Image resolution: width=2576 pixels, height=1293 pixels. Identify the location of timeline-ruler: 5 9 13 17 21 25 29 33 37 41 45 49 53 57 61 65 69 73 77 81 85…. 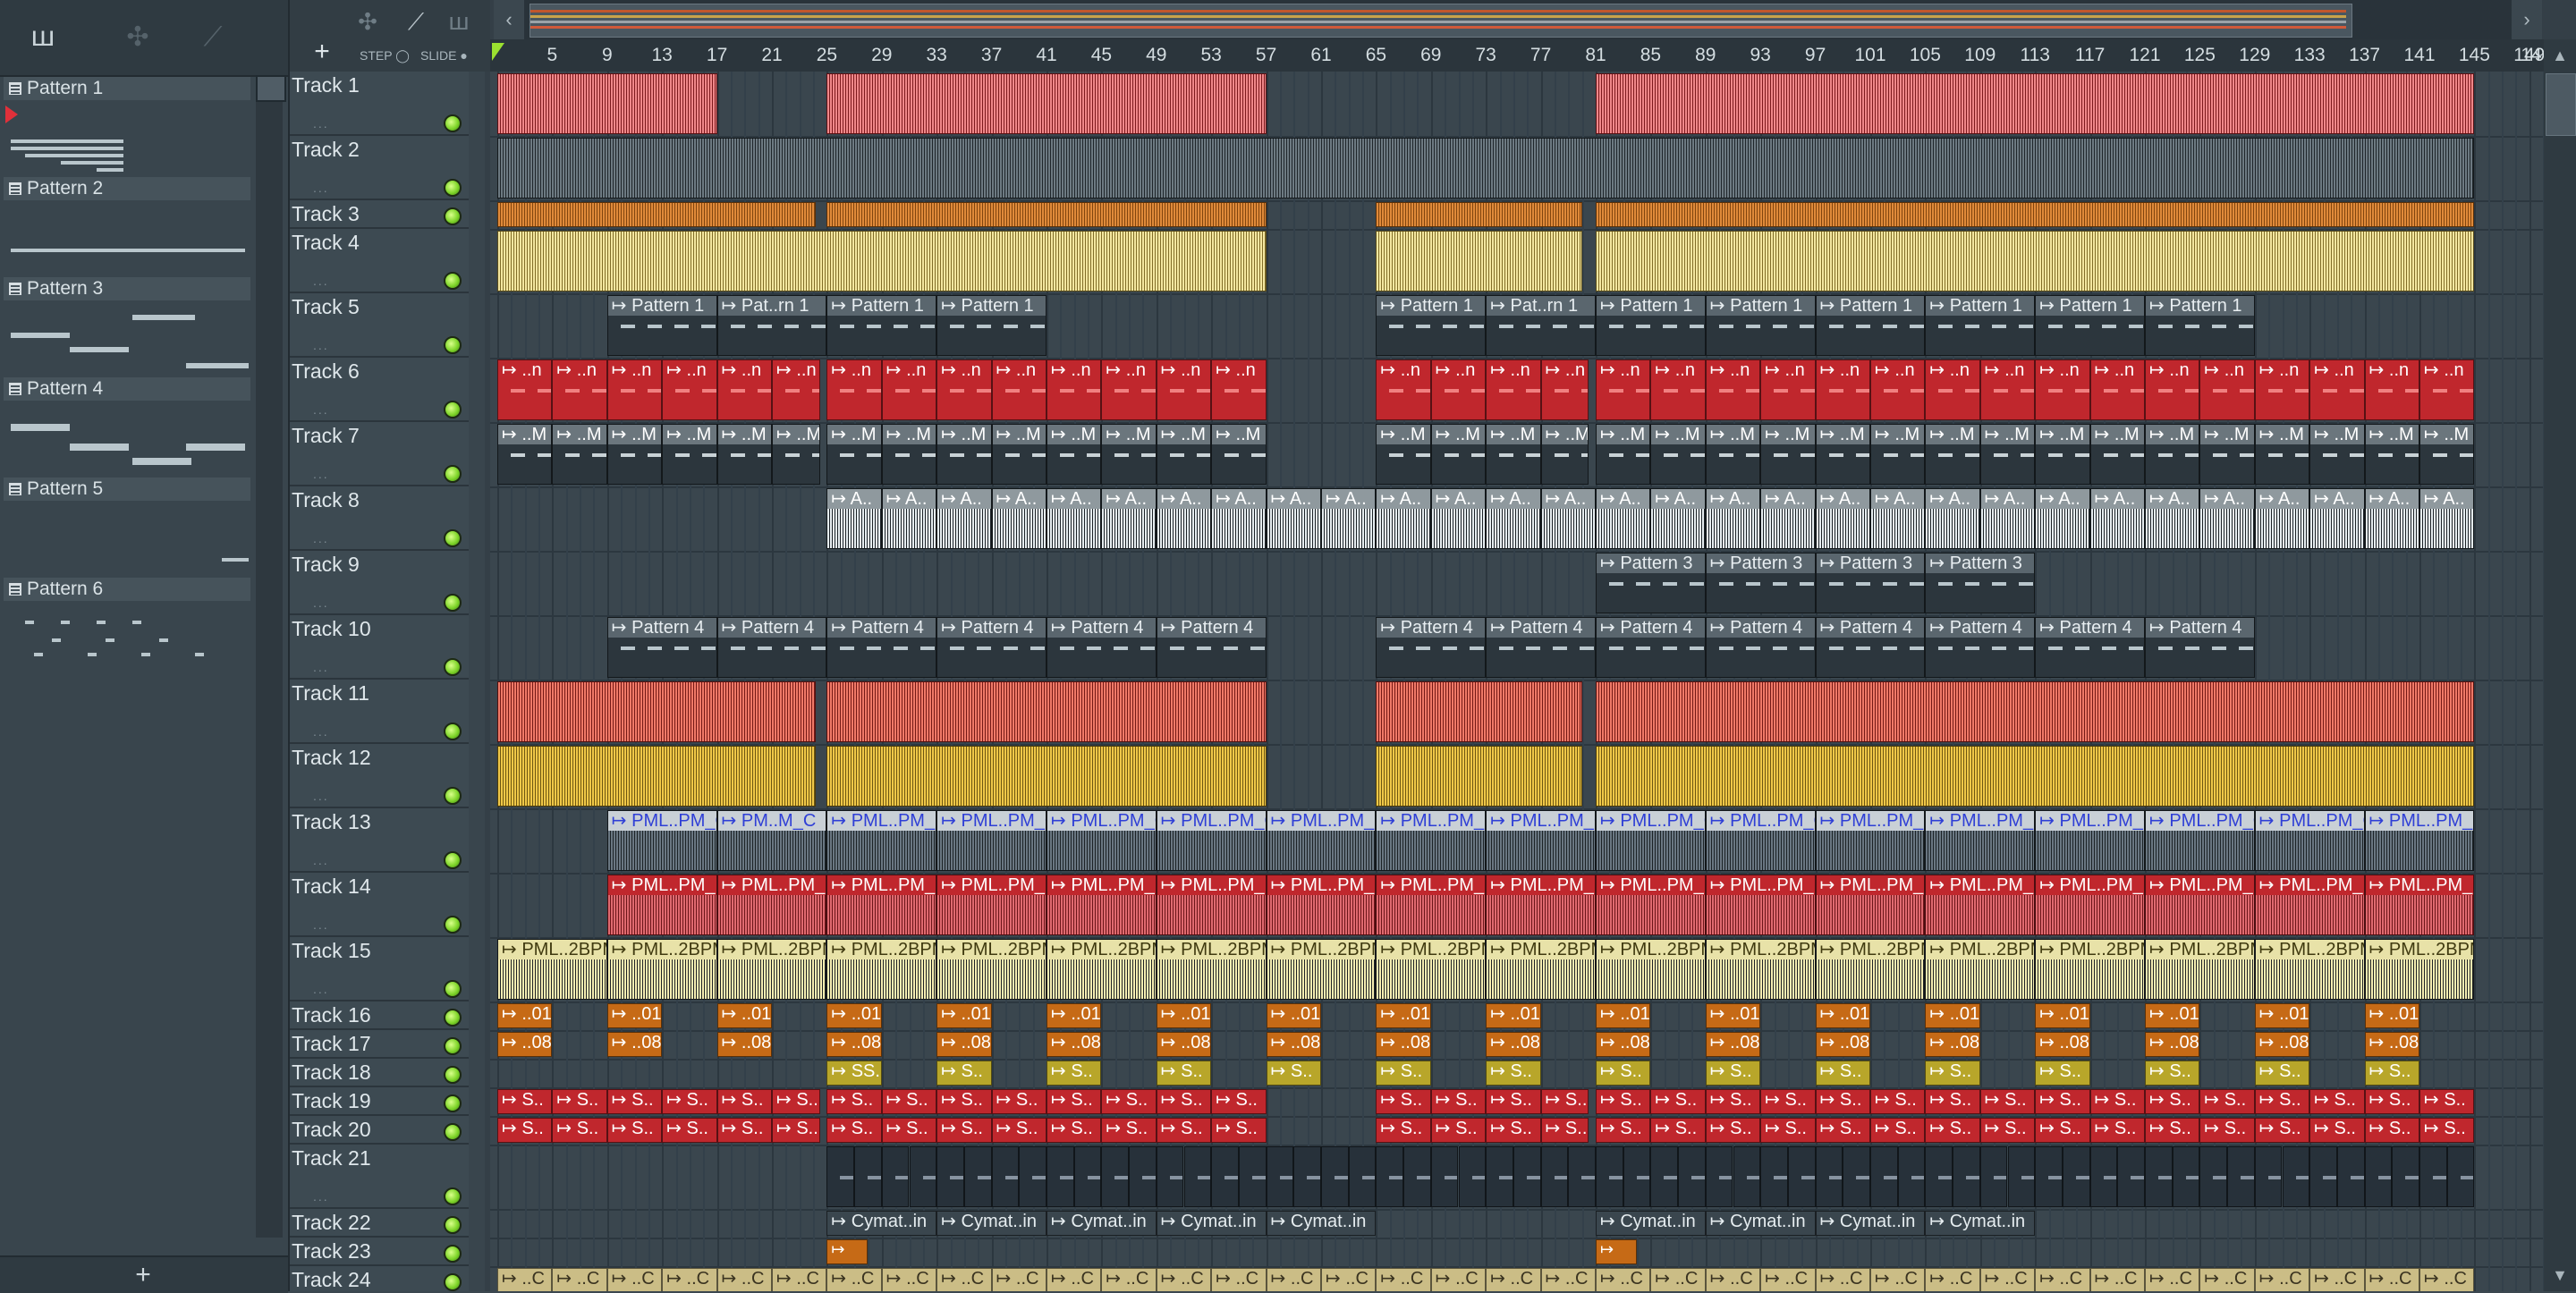
(1517, 56).